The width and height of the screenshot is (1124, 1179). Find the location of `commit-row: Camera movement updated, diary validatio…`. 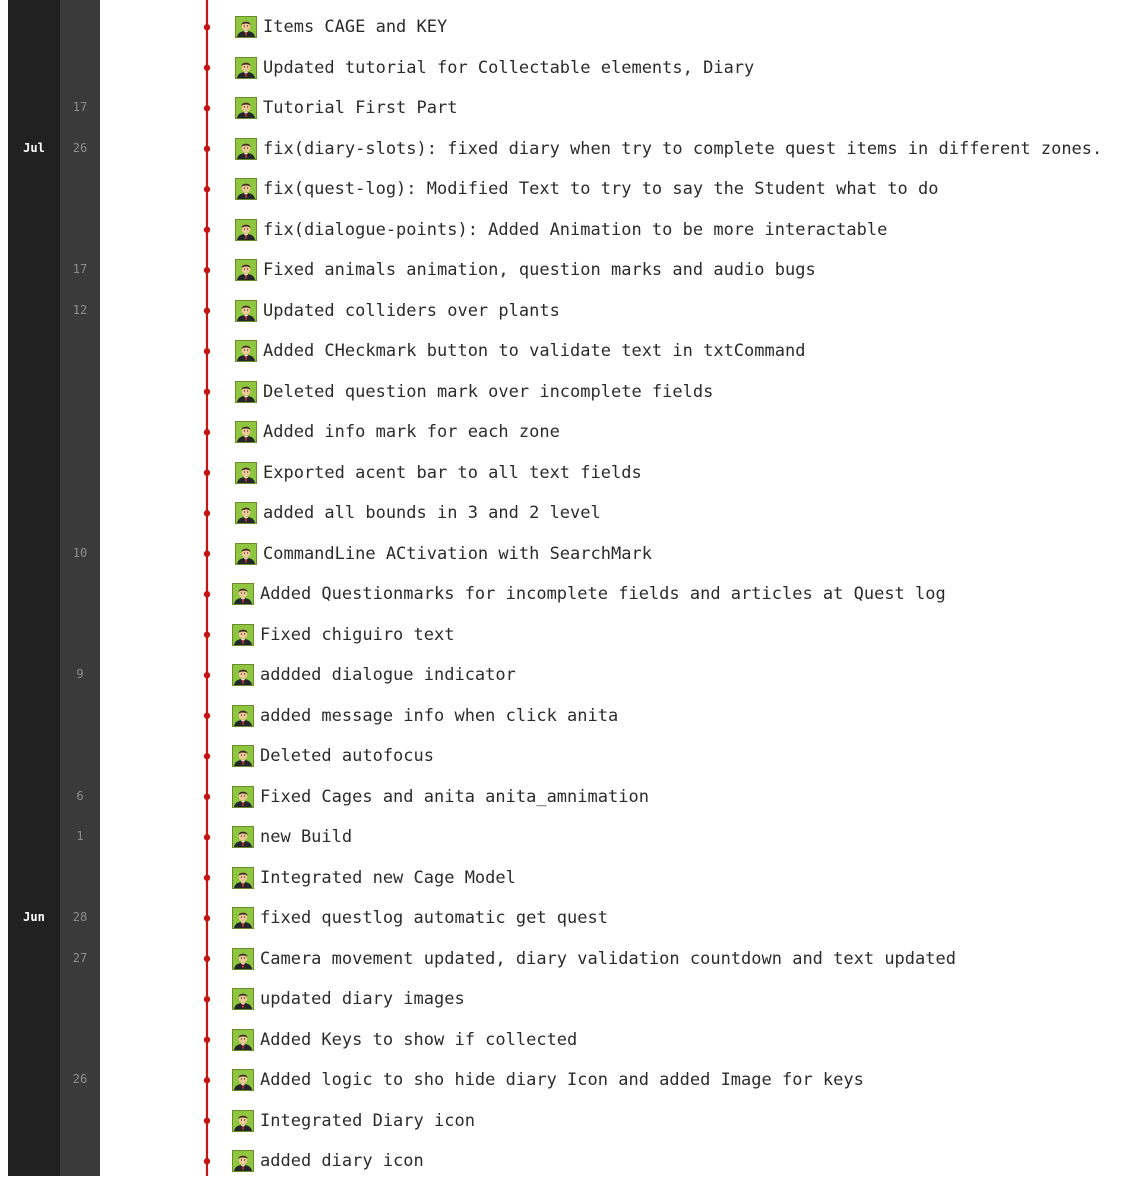

commit-row: Camera movement updated, diary validatio… is located at coordinates (594, 959).